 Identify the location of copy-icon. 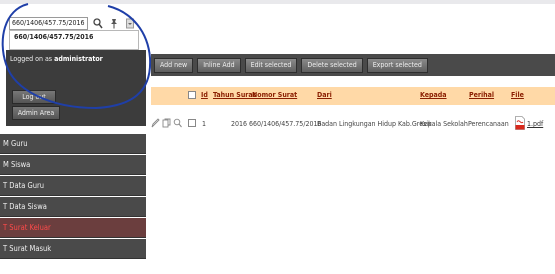
(166, 124).